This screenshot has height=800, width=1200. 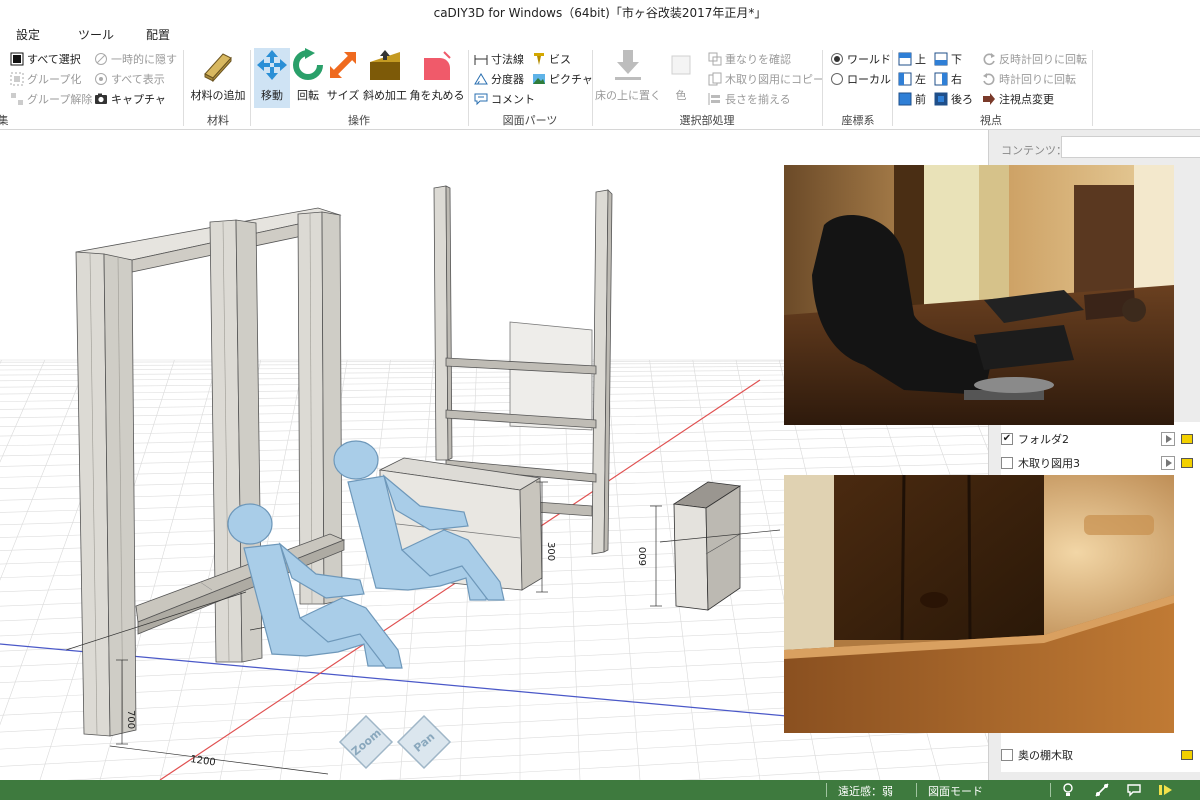 What do you see at coordinates (860, 79) in the screenshot?
I see `local-radio: ローカル` at bounding box center [860, 79].